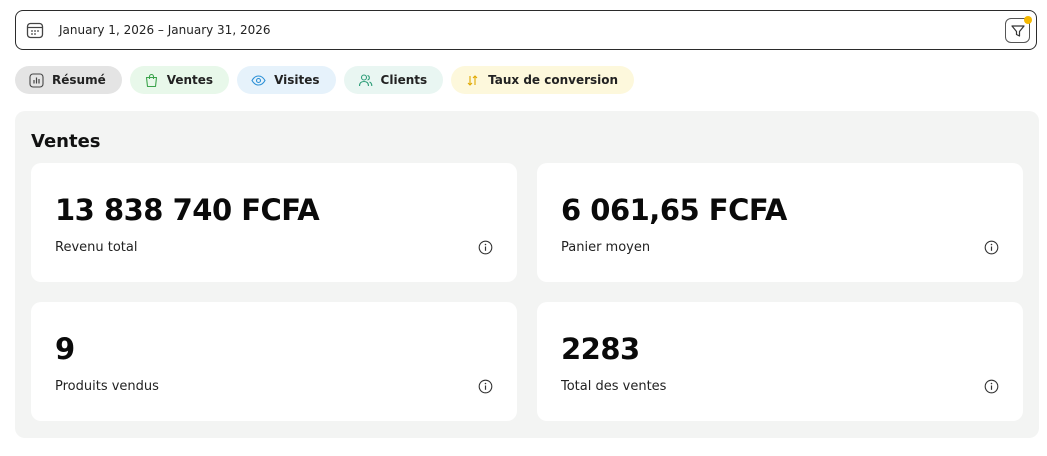 The image size is (1047, 456). Describe the element at coordinates (297, 80) in the screenshot. I see `tab-label: Visites` at that location.